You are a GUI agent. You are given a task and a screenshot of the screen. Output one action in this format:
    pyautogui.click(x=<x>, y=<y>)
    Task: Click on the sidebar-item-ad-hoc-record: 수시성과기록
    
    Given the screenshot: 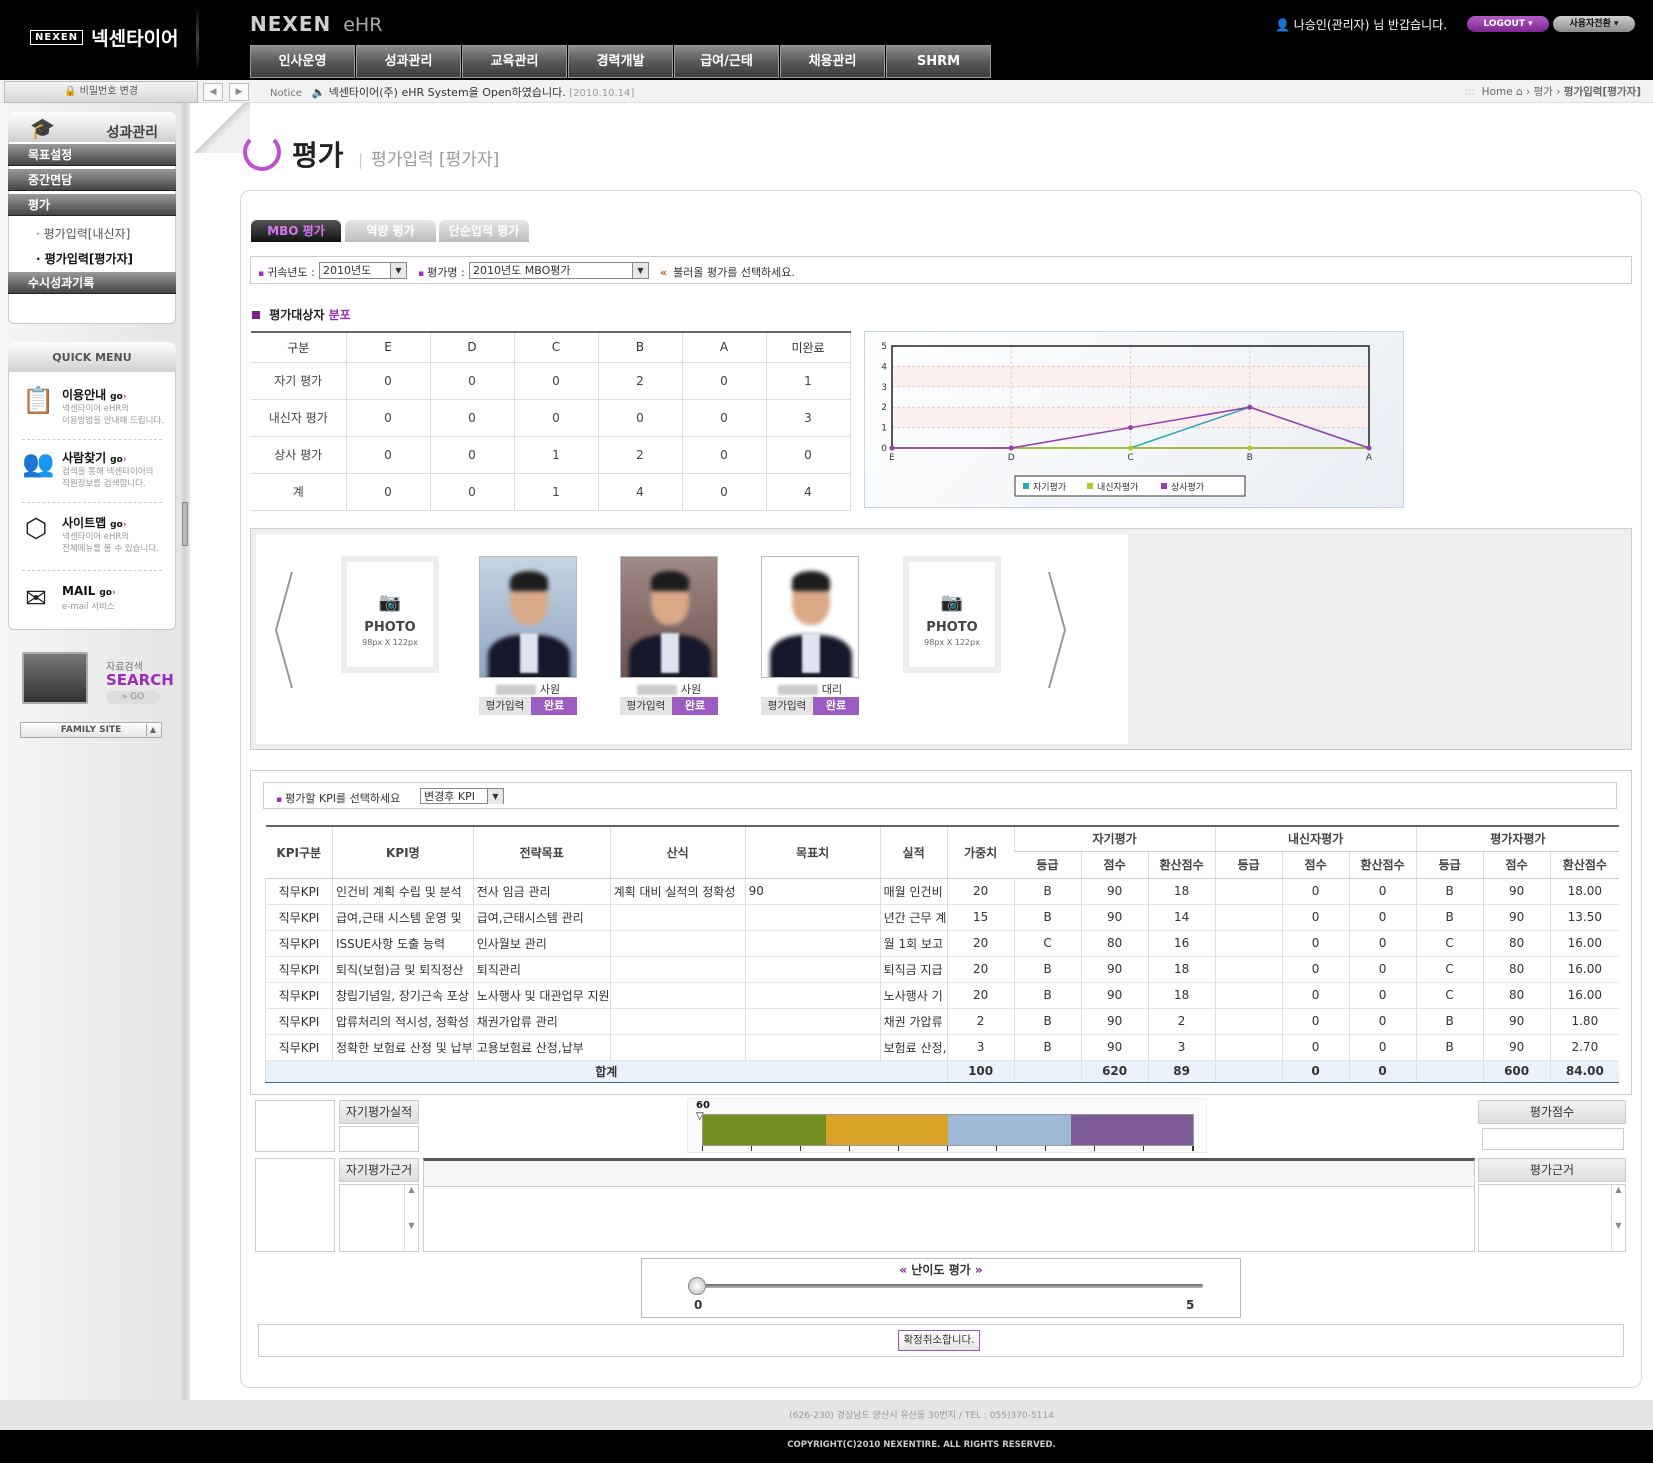 What is the action you would take?
    pyautogui.click(x=92, y=283)
    